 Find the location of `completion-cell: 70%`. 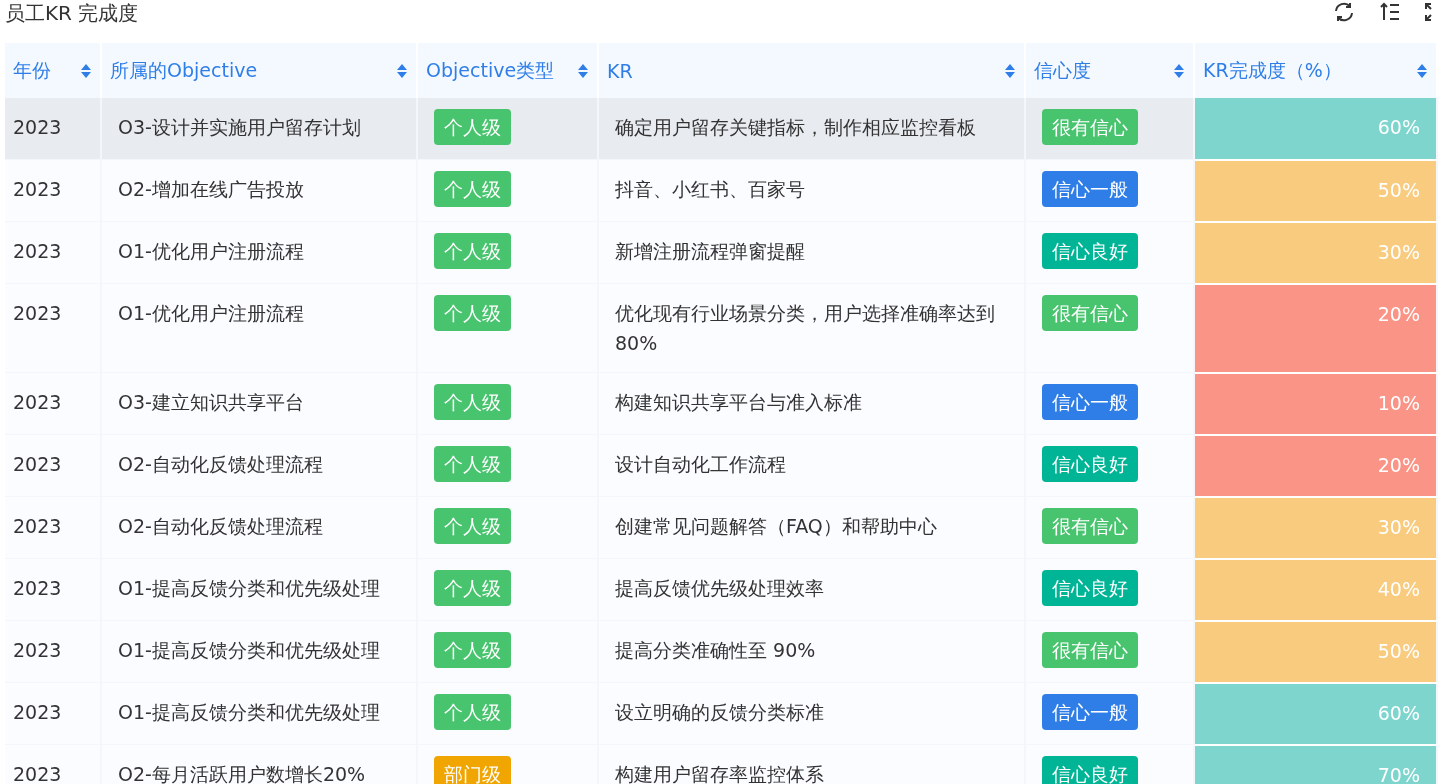

completion-cell: 70% is located at coordinates (1315, 764).